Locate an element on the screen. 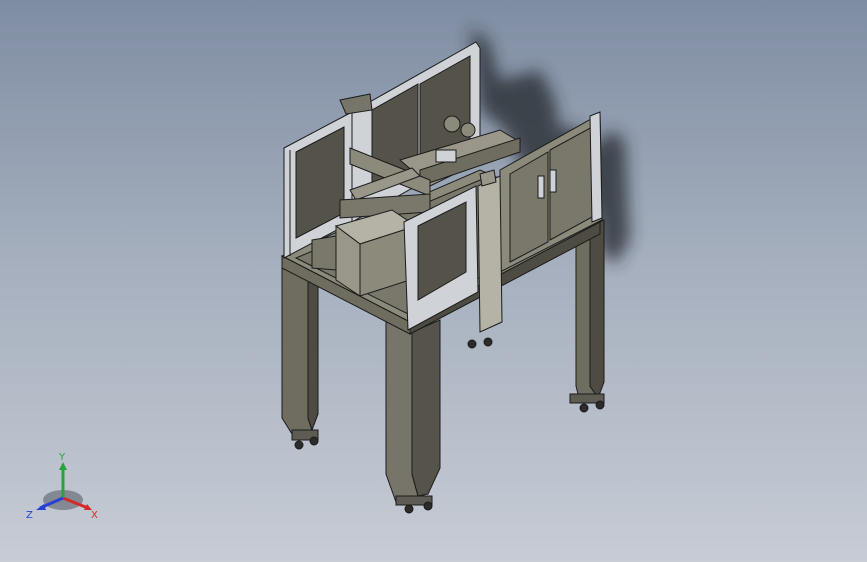  triad-x-label: X is located at coordinates (94, 515).